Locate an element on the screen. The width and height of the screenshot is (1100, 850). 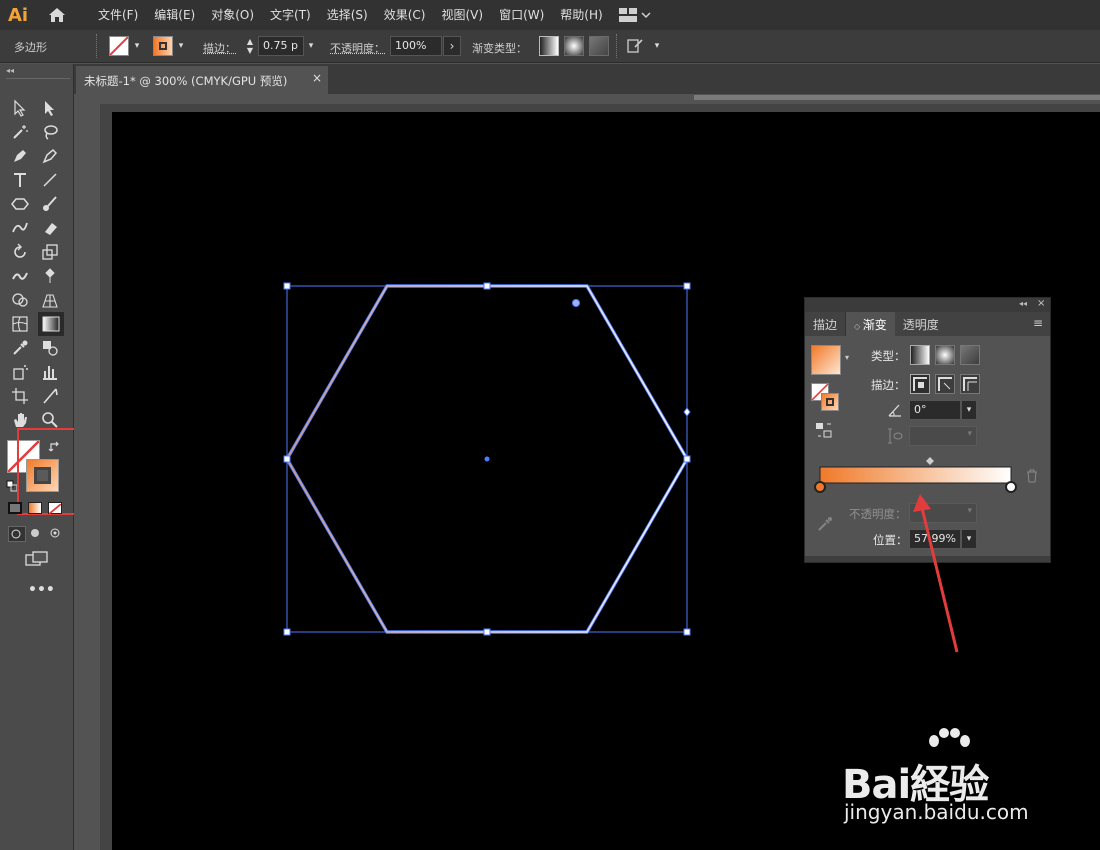
tab-gradient: ◇ 渐变 is located at coordinates (870, 324).